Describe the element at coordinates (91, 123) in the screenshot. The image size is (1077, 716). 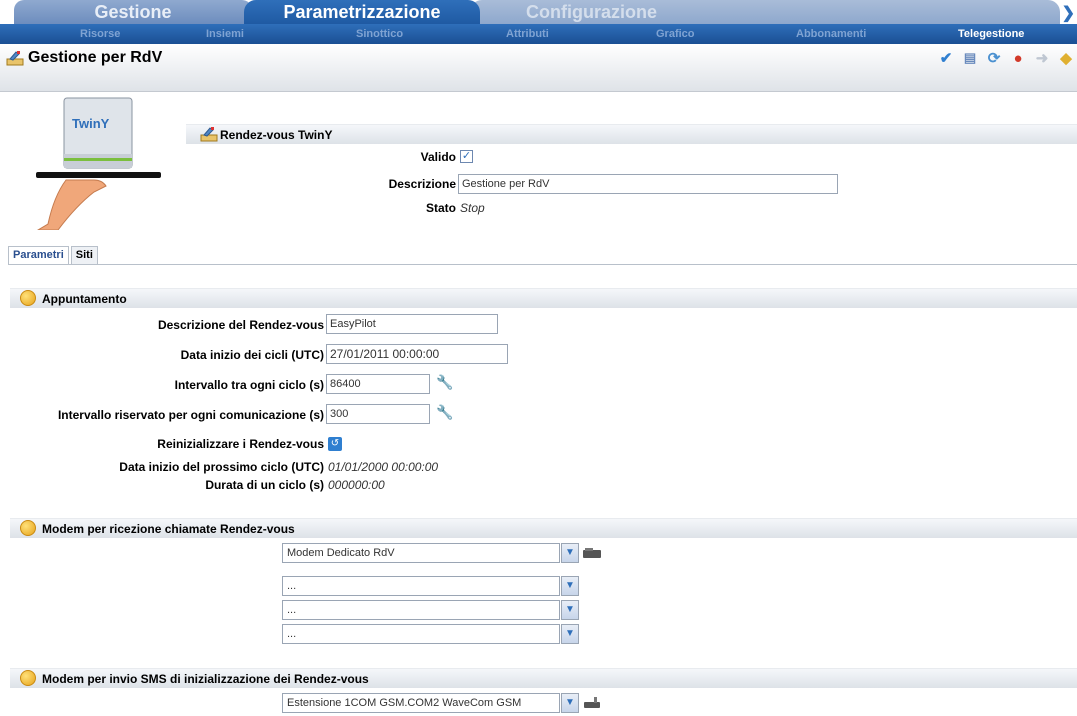
I see `device-logo-text: TwinY` at that location.